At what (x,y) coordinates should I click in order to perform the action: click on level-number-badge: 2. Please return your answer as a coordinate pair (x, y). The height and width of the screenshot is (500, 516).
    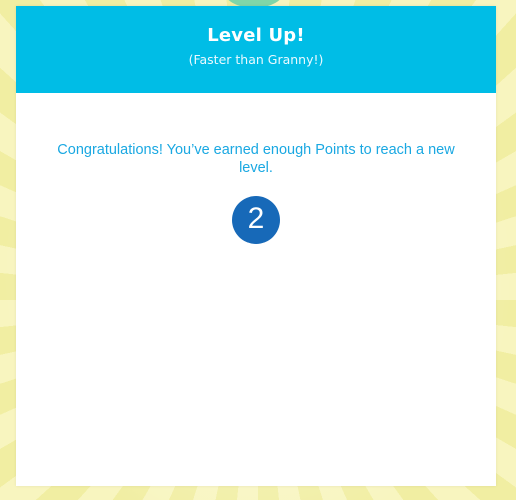
    Looking at the image, I should click on (256, 220).